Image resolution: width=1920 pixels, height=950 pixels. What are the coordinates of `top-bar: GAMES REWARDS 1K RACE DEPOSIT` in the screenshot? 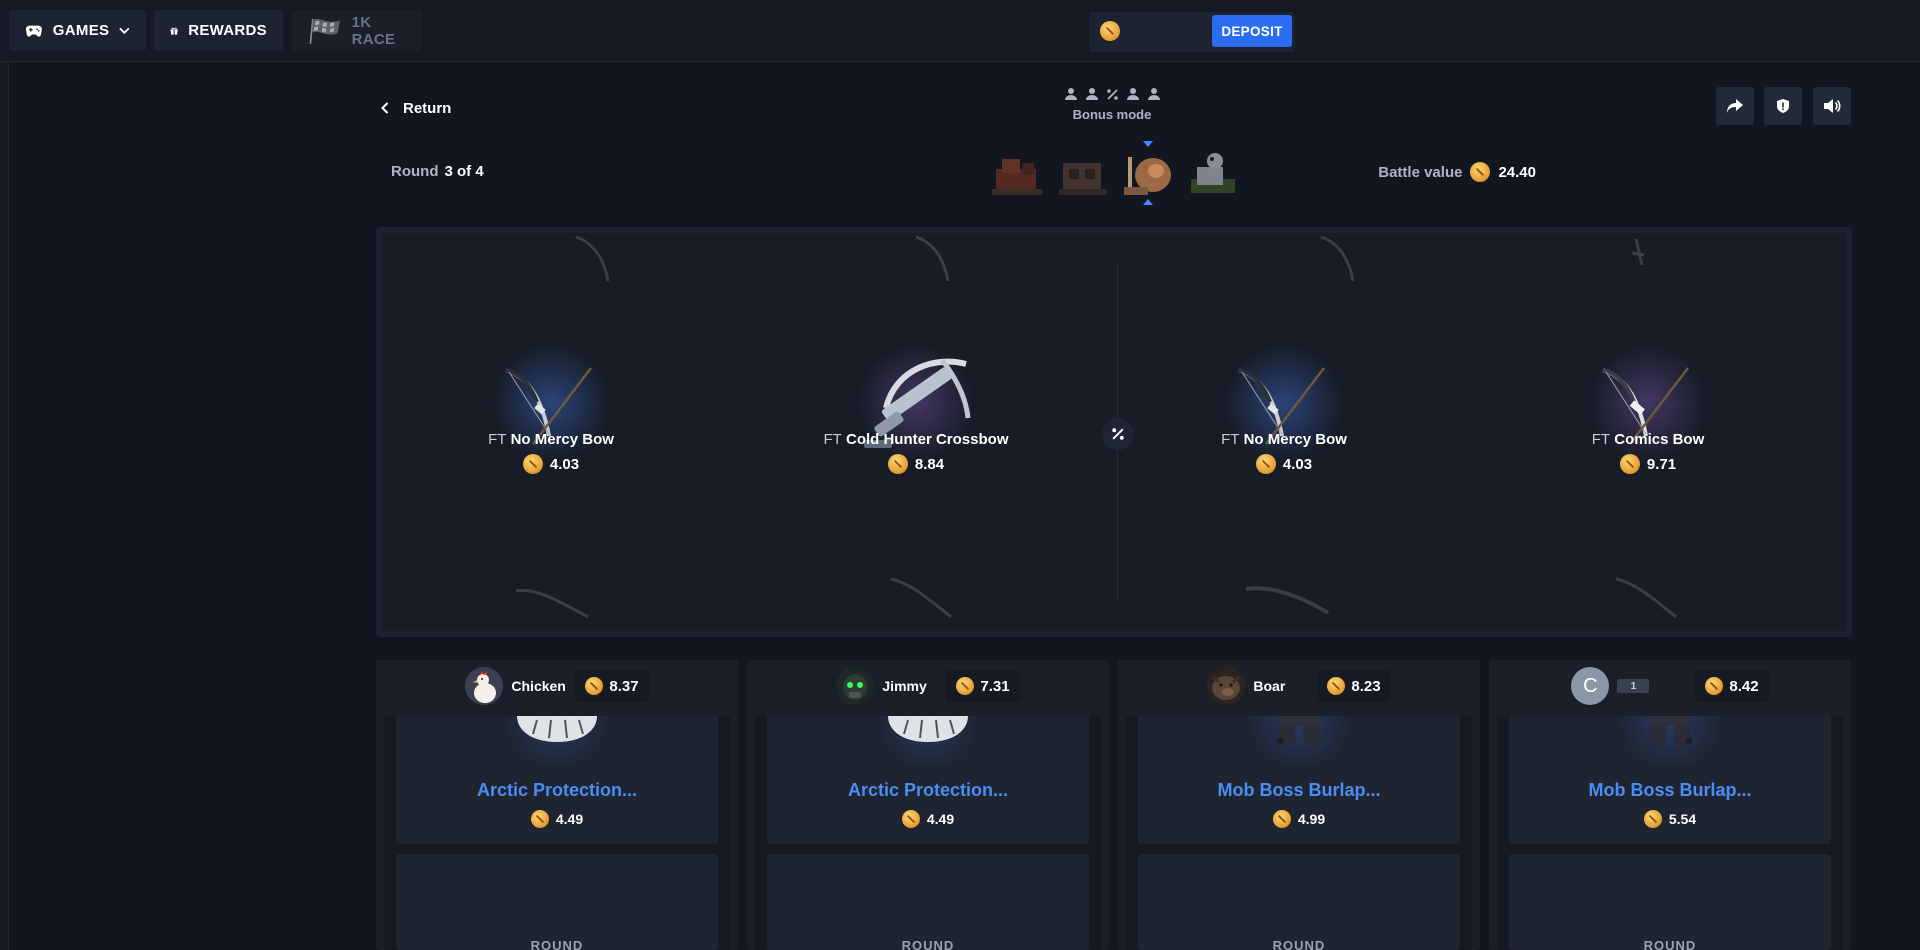 It's located at (960, 31).